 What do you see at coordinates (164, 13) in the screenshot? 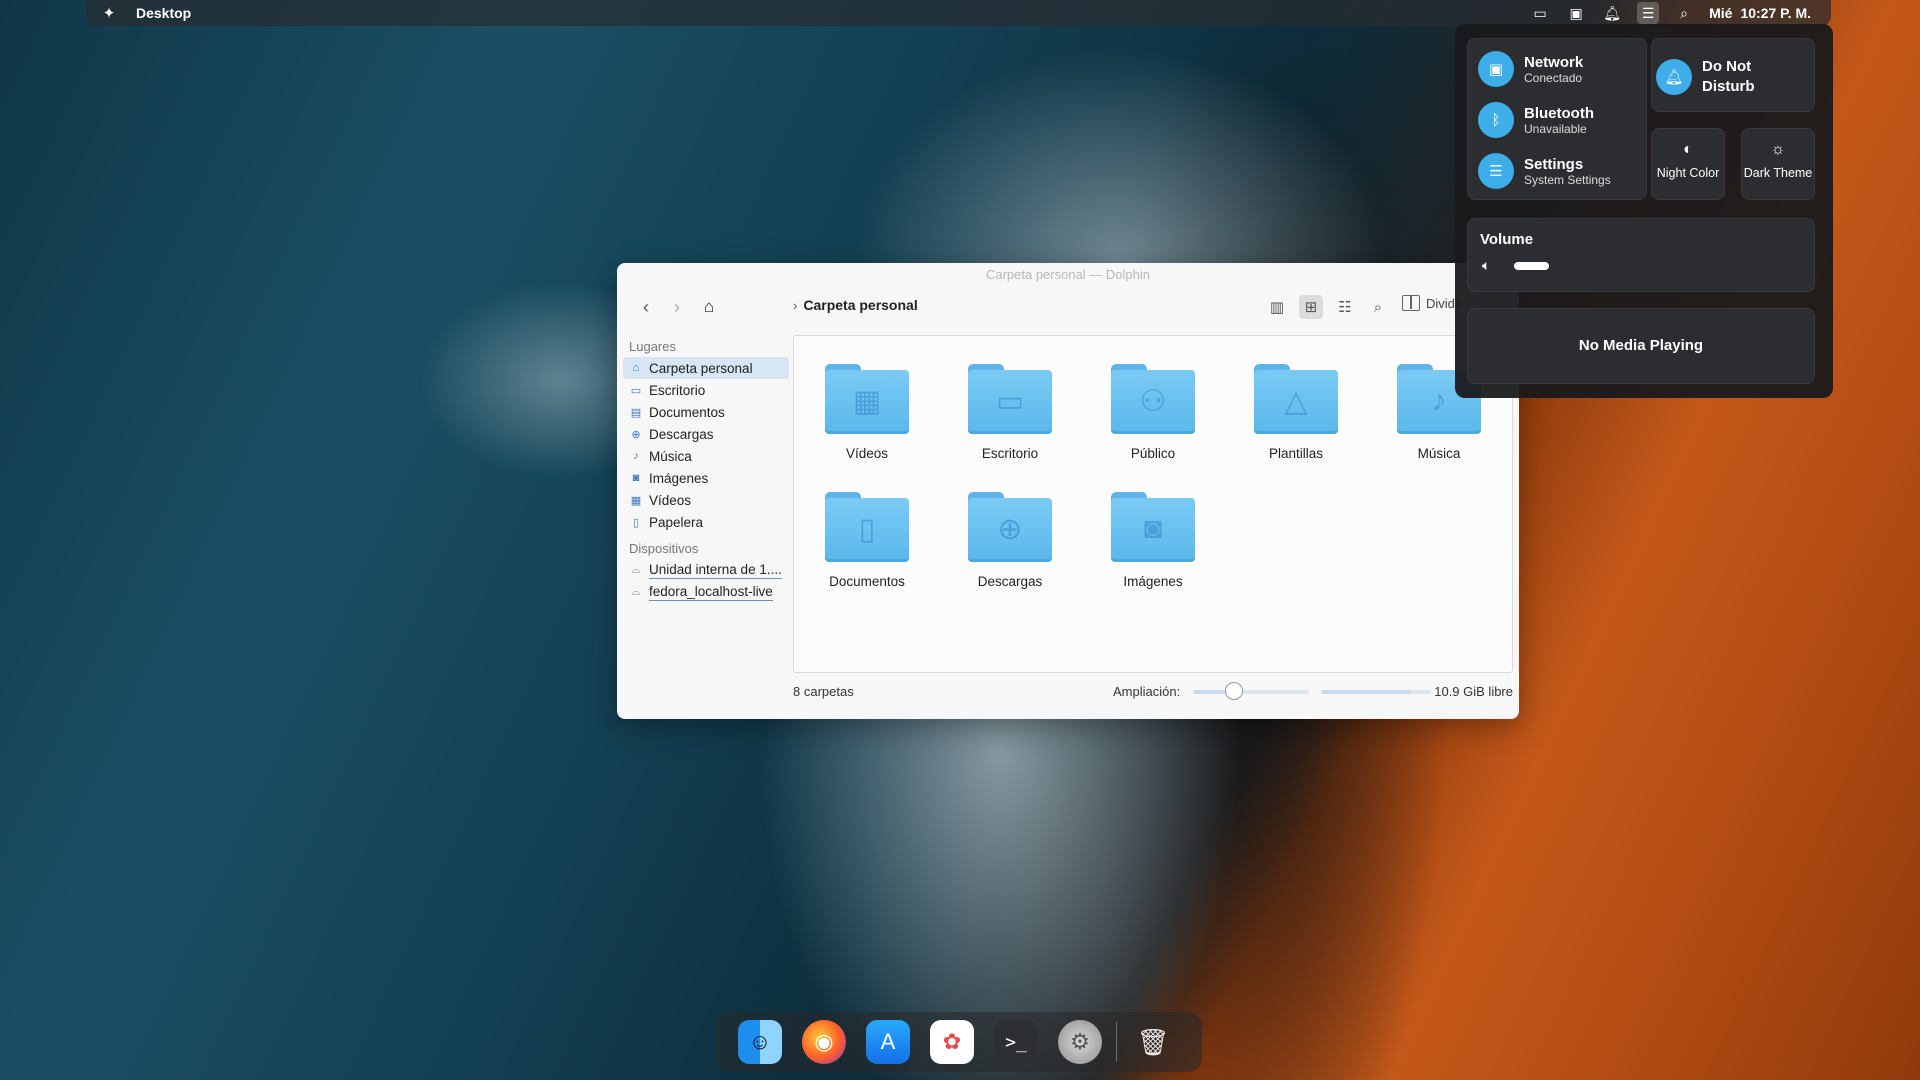
I see `active-window-title: Desktop` at bounding box center [164, 13].